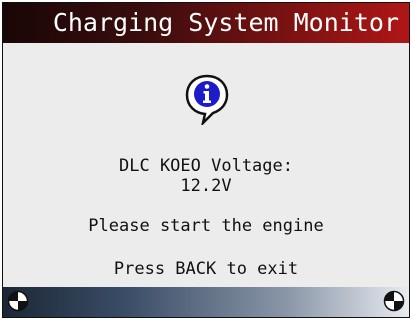 This screenshot has width=414, height=322. I want to click on voltage-label: DLC KOEO Voltage:, so click(206, 166).